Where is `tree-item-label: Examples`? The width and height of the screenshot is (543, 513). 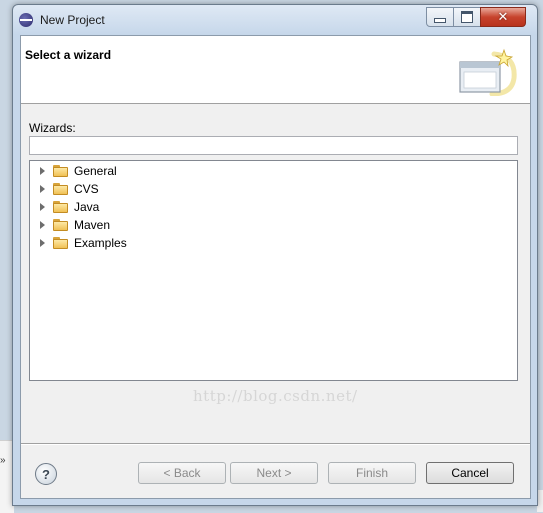 tree-item-label: Examples is located at coordinates (100, 243).